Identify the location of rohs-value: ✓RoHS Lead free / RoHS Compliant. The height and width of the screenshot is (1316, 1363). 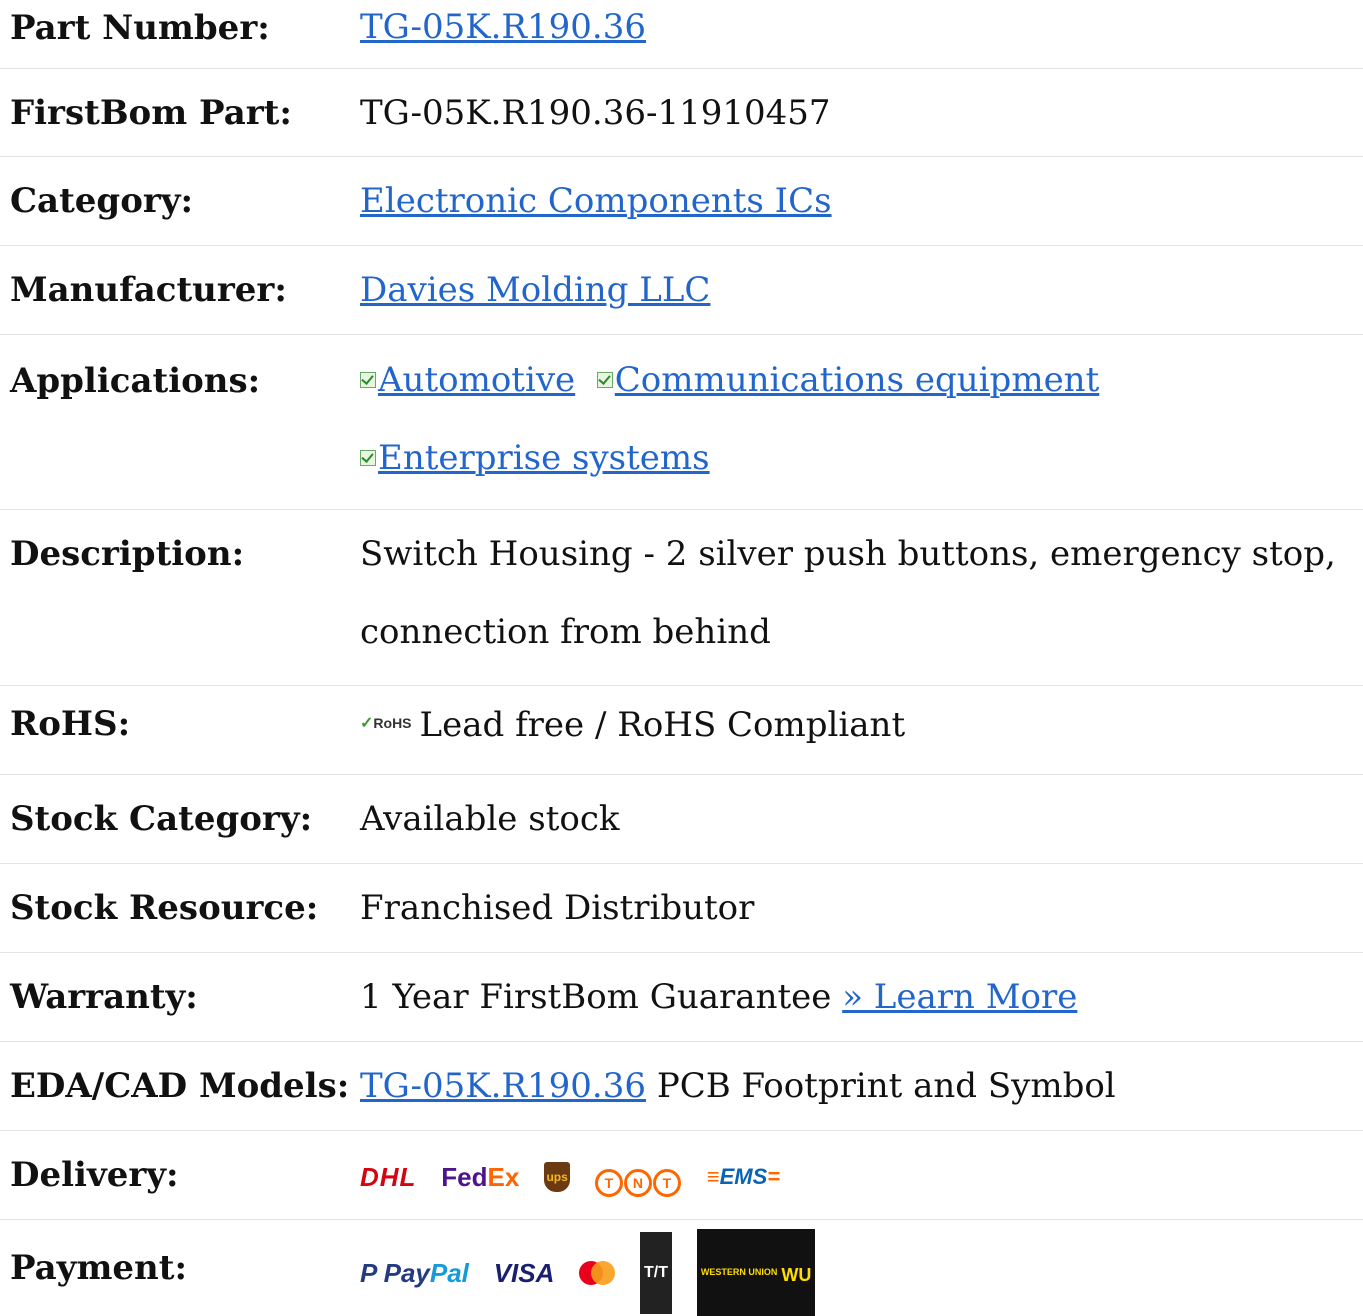
(858, 724).